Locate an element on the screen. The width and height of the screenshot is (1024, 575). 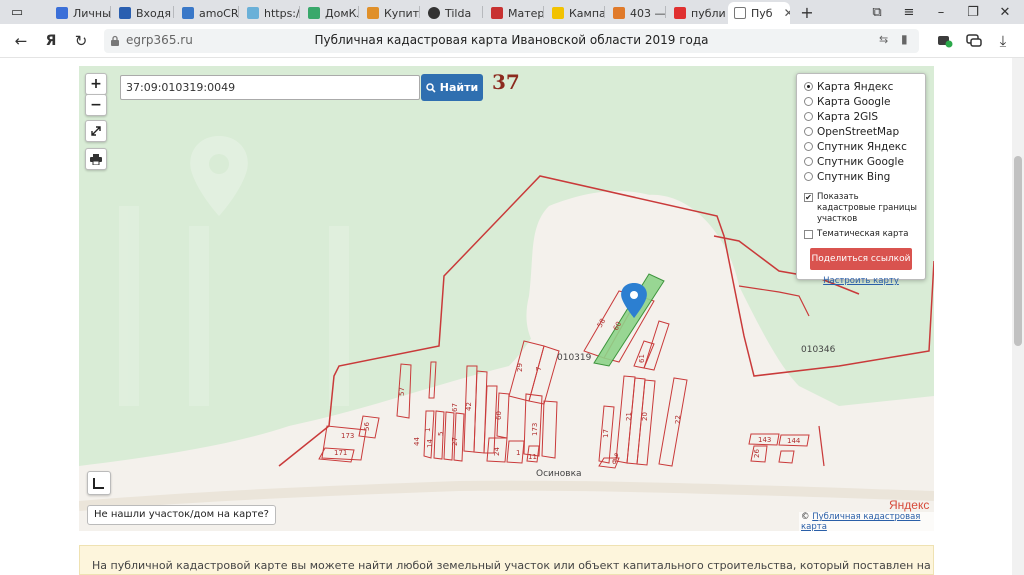
cadastral-search-input is located at coordinates (270, 87).